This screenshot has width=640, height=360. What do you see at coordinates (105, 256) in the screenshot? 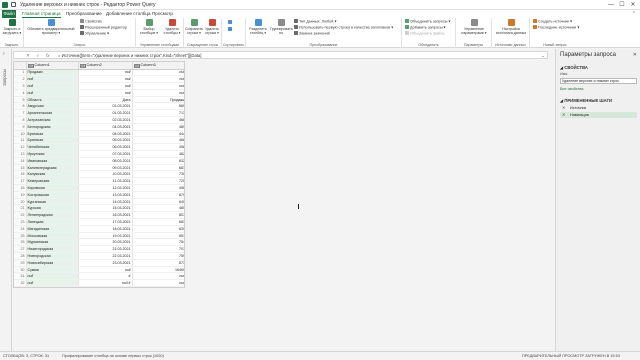
I see `cell-column2: 22.03.2021` at bounding box center [105, 256].